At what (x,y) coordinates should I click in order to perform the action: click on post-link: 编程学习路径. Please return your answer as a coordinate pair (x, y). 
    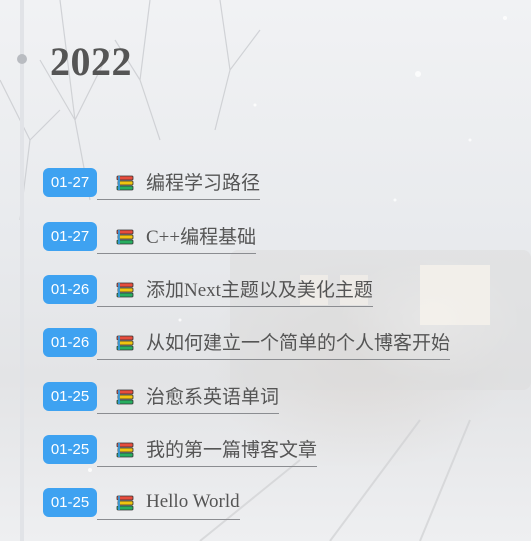
    Looking at the image, I should click on (179, 184).